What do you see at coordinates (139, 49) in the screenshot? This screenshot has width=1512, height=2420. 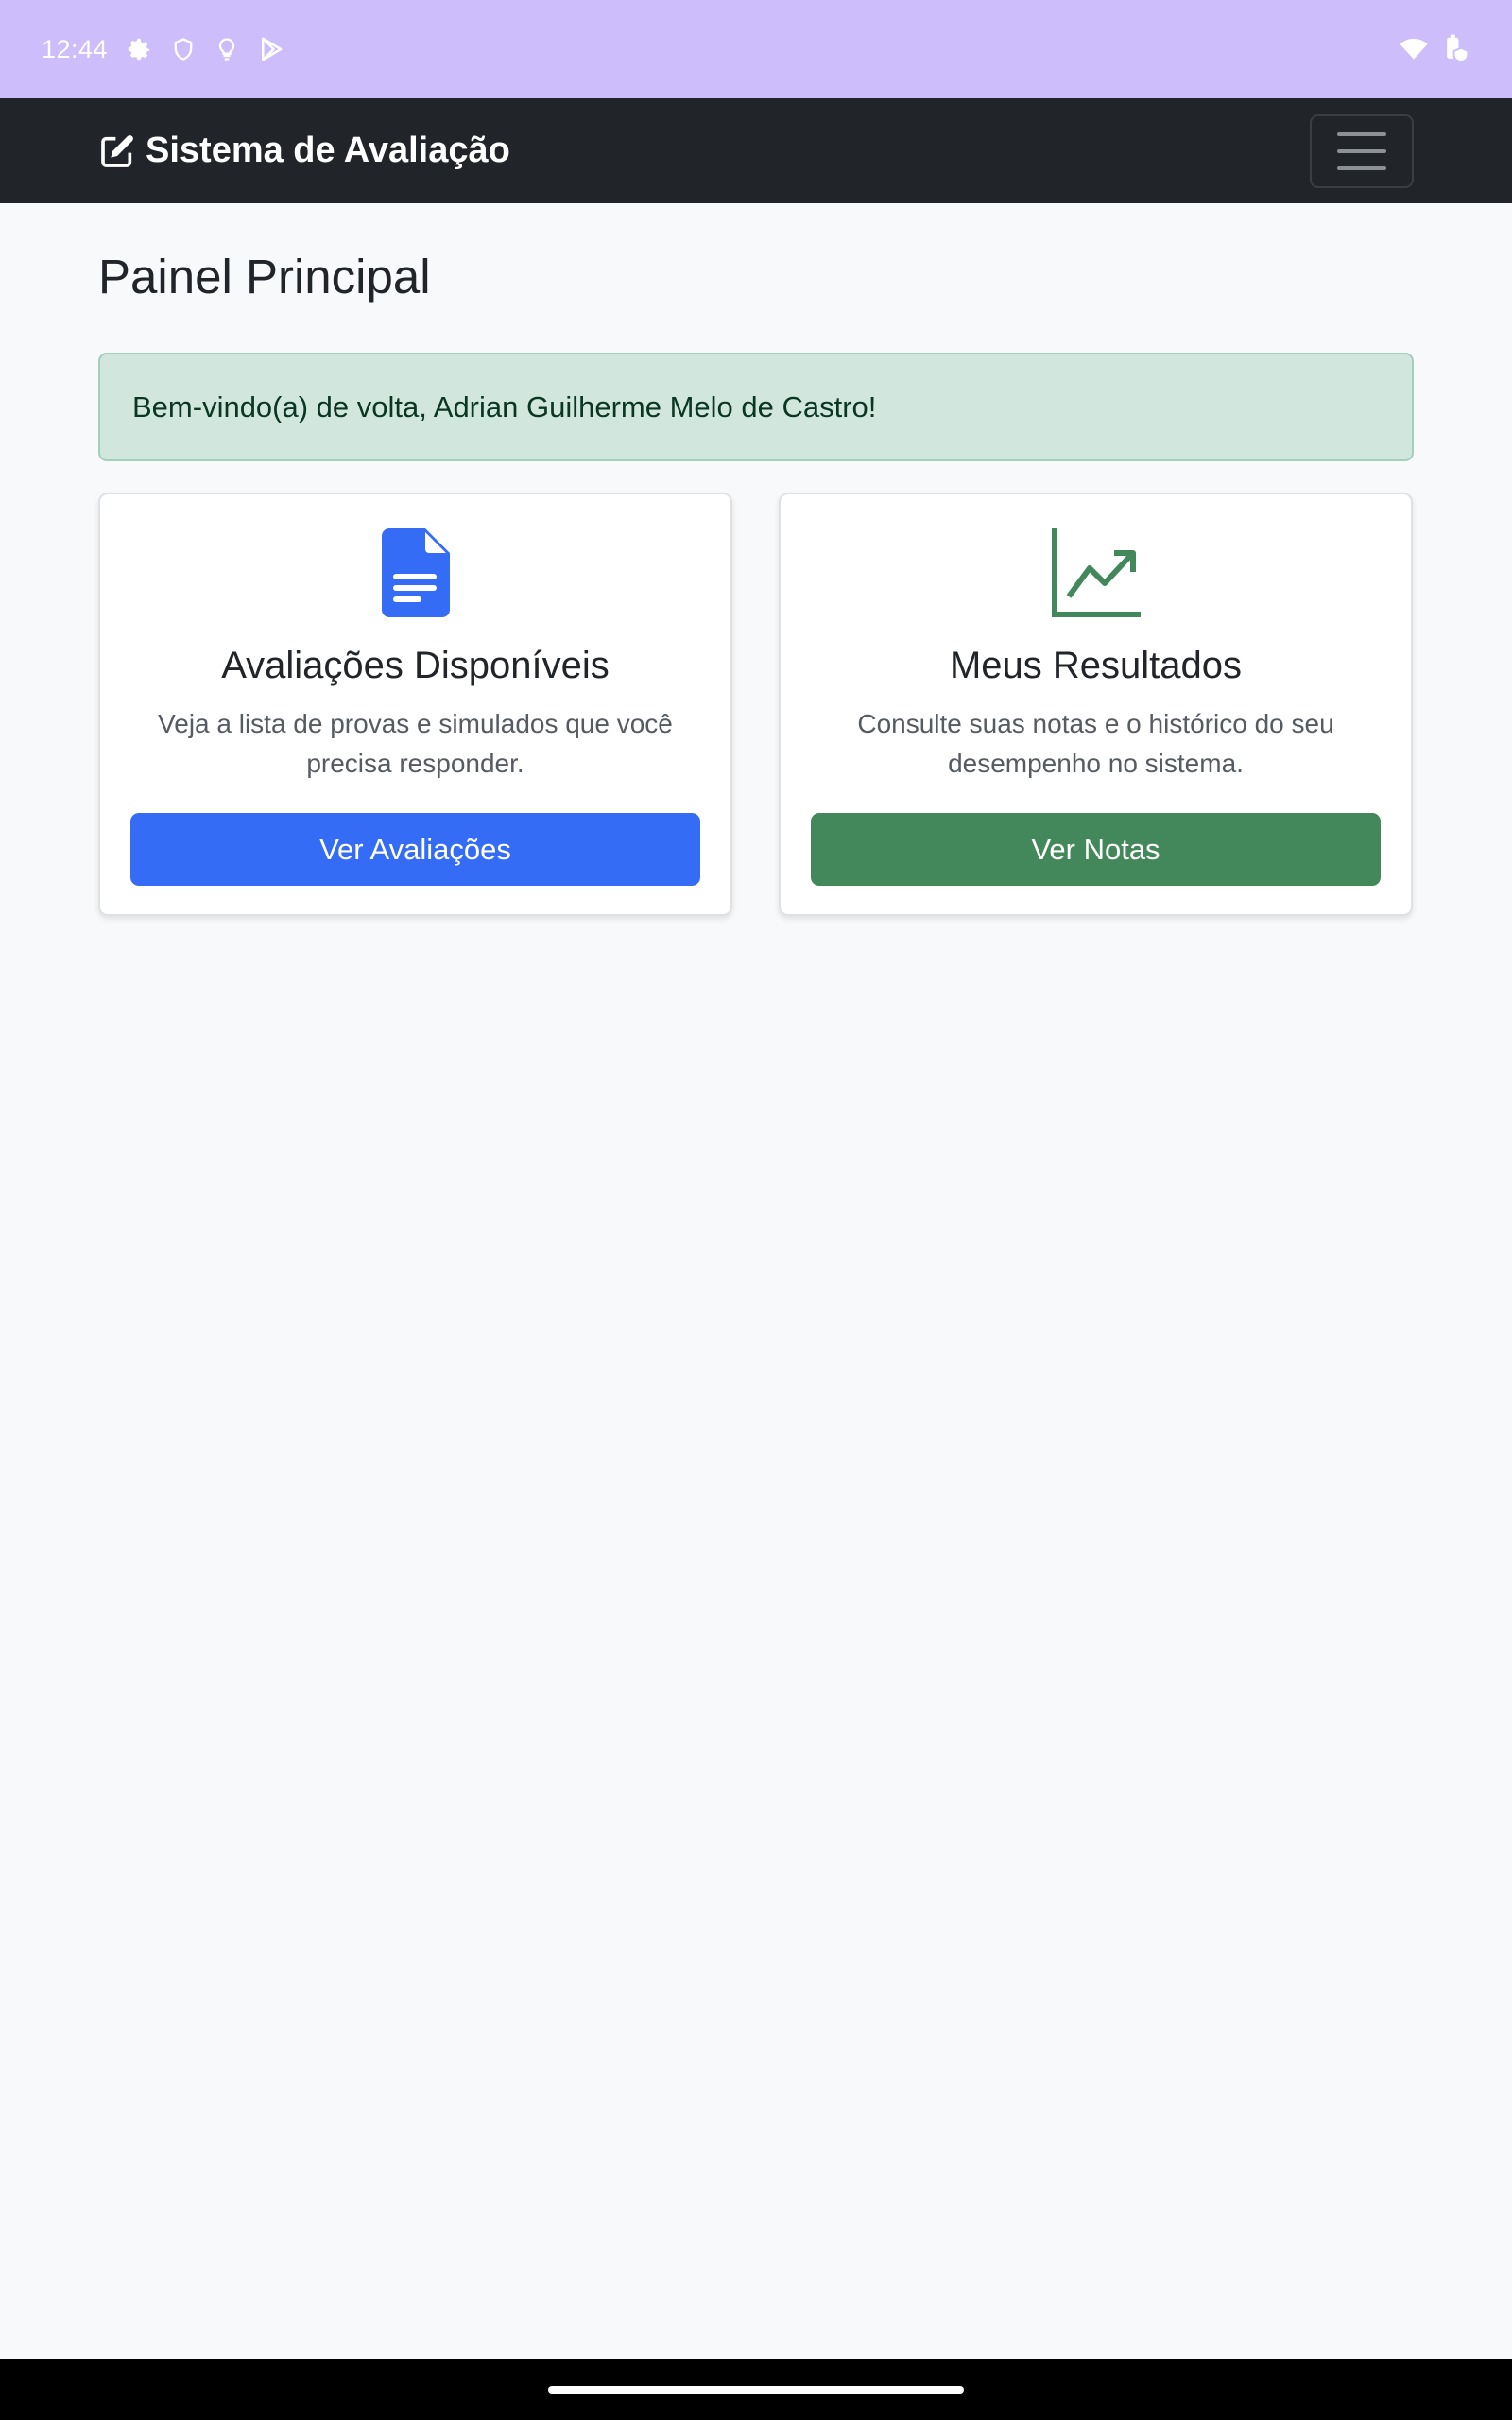 I see `gear-icon` at bounding box center [139, 49].